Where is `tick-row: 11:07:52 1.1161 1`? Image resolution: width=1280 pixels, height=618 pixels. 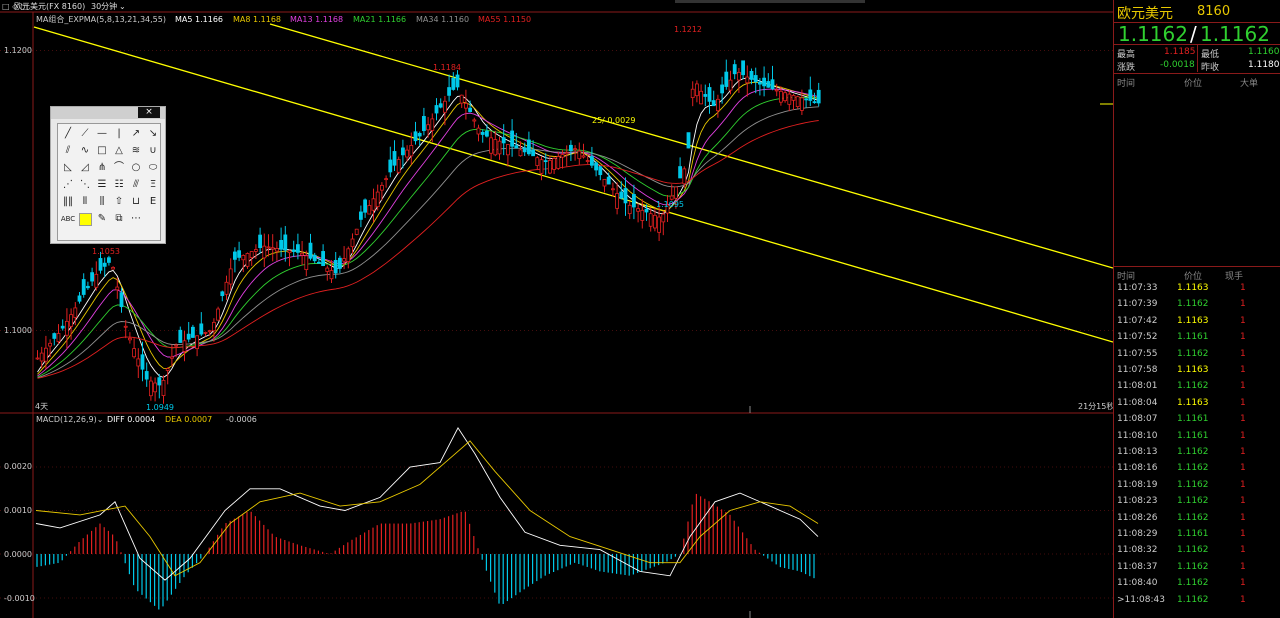
tick-row: 11:07:52 1.1161 1 is located at coordinates (1197, 337).